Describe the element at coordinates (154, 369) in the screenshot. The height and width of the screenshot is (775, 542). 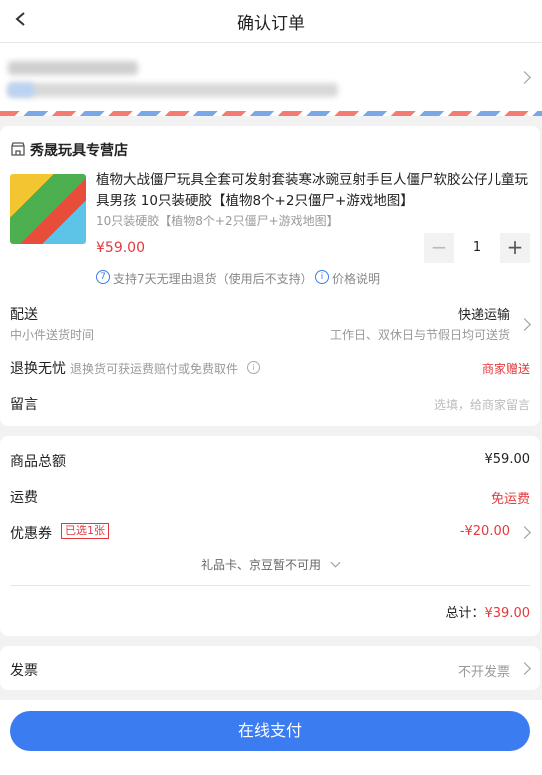
I see `return-desc: 退换货可获运费赔付或免费取件` at that location.